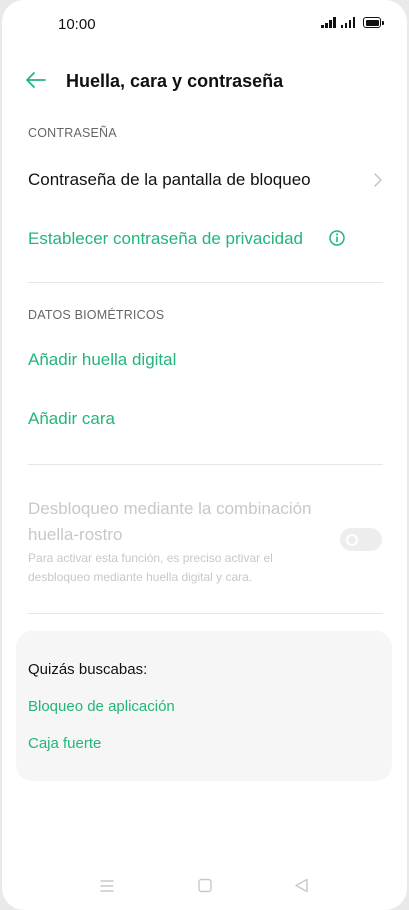  I want to click on status-bar: 10:00, so click(204, 25).